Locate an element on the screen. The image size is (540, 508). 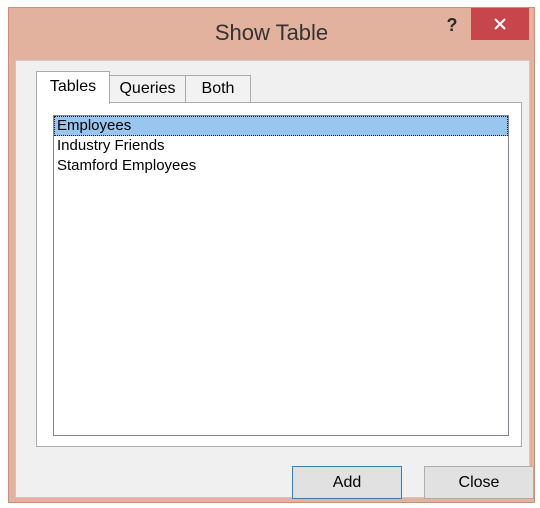
tab-queries: Queries is located at coordinates (147, 89).